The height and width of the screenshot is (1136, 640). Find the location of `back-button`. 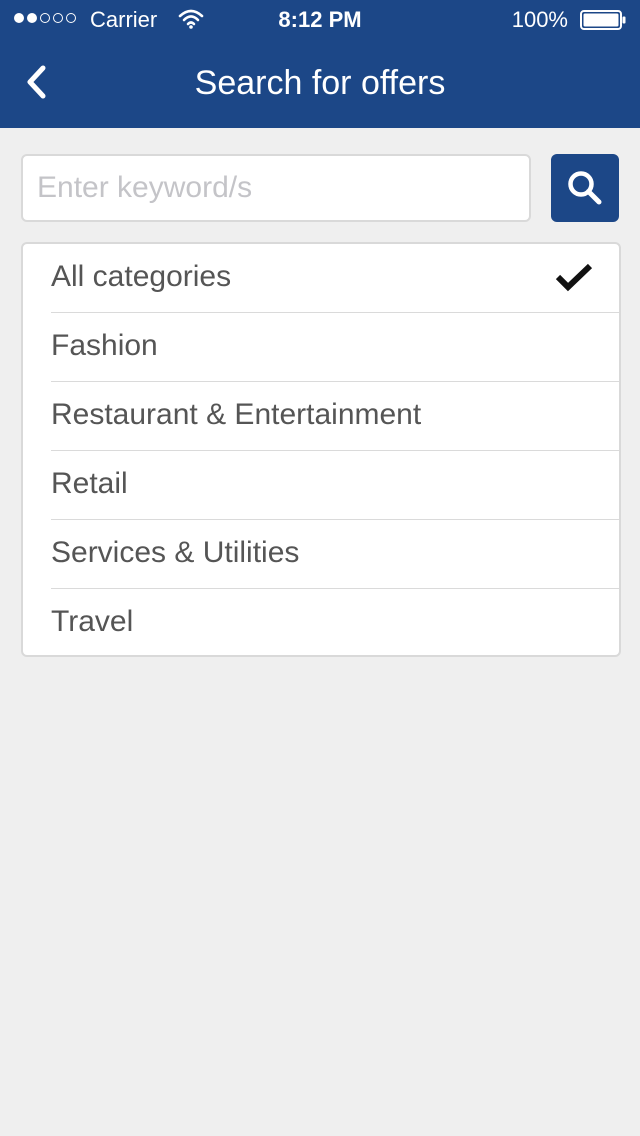

back-button is located at coordinates (36, 82).